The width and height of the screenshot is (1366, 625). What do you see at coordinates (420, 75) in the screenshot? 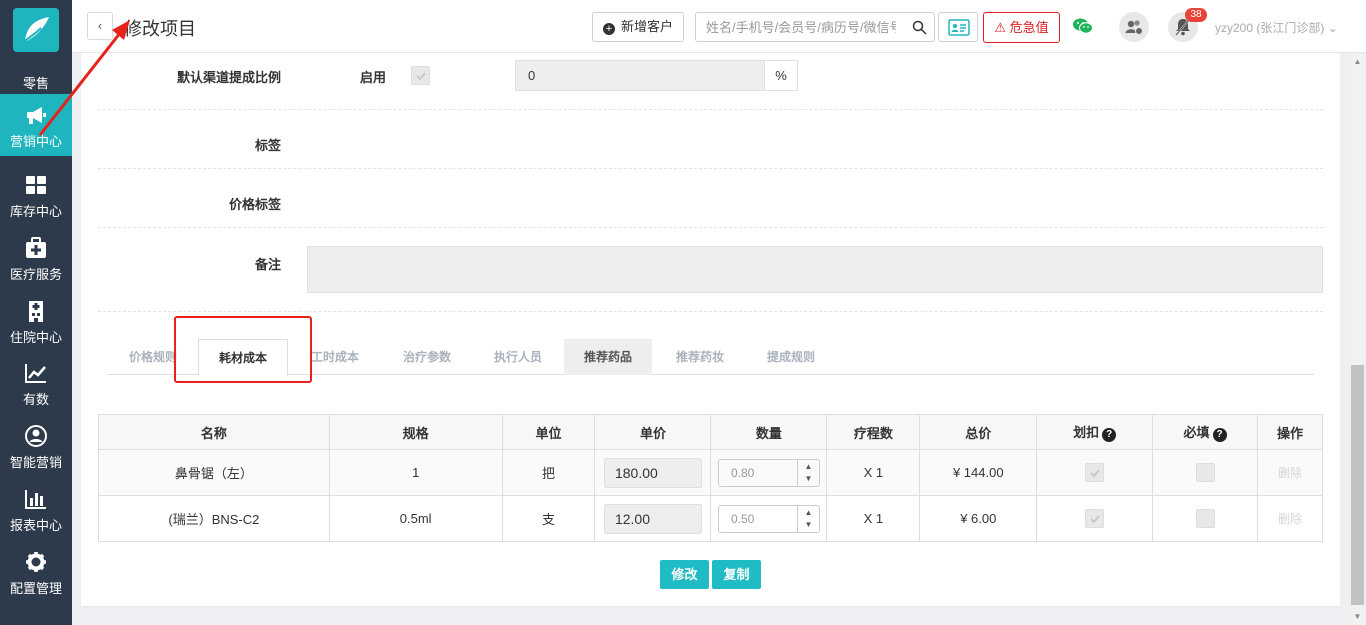
I see `enable-checkbox` at bounding box center [420, 75].